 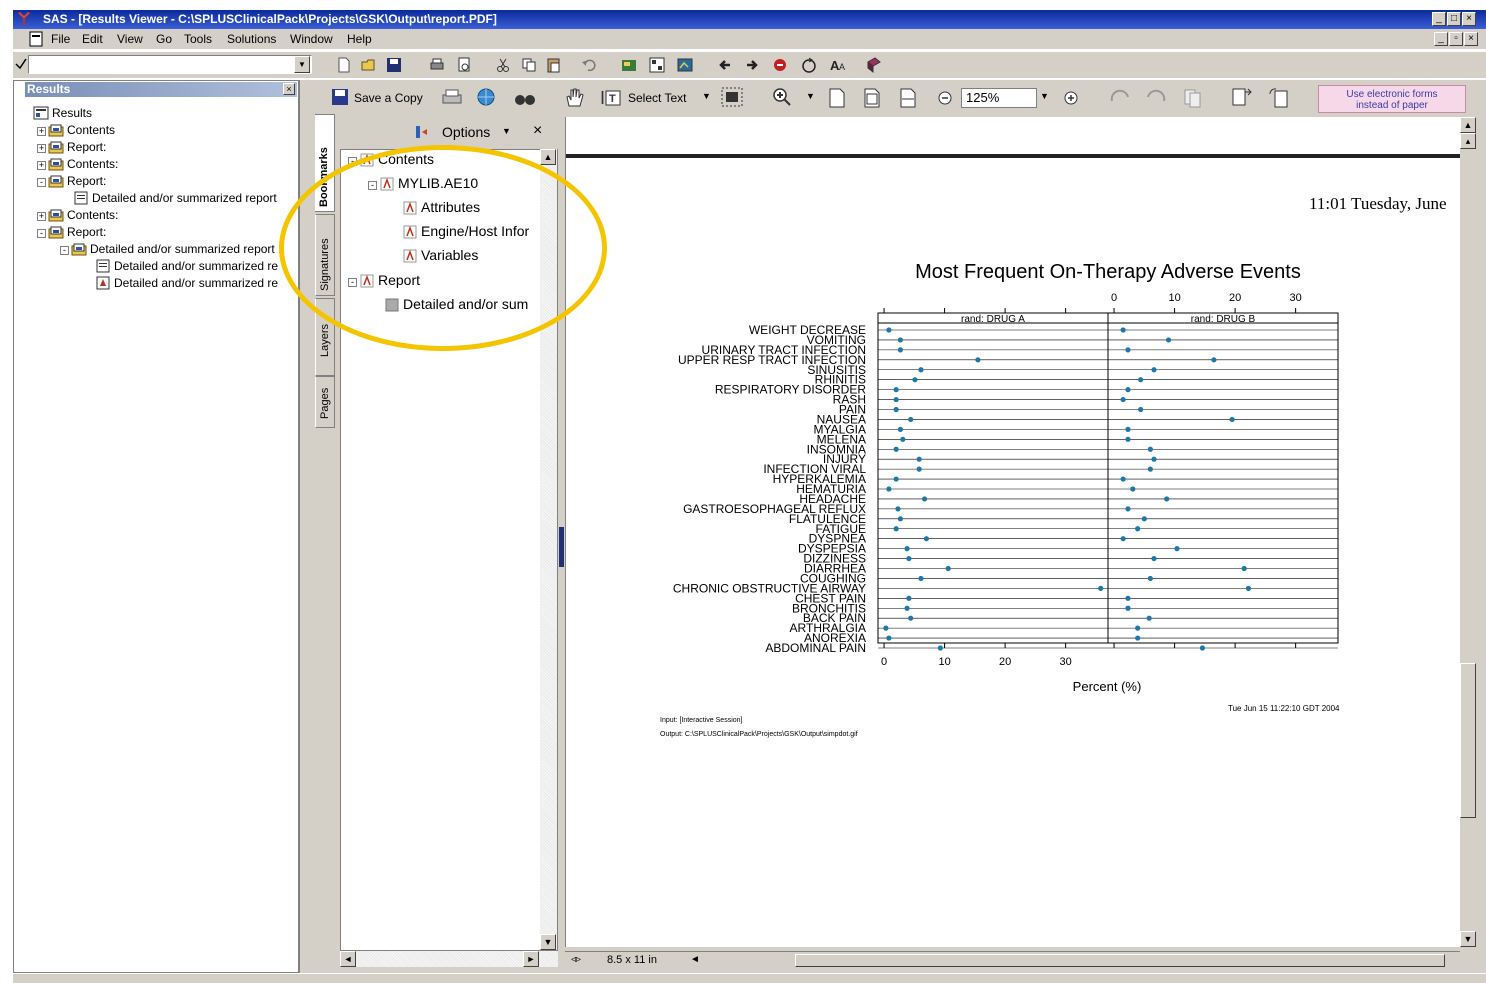 I want to click on page-scroll-thumb, so click(x=1468, y=740).